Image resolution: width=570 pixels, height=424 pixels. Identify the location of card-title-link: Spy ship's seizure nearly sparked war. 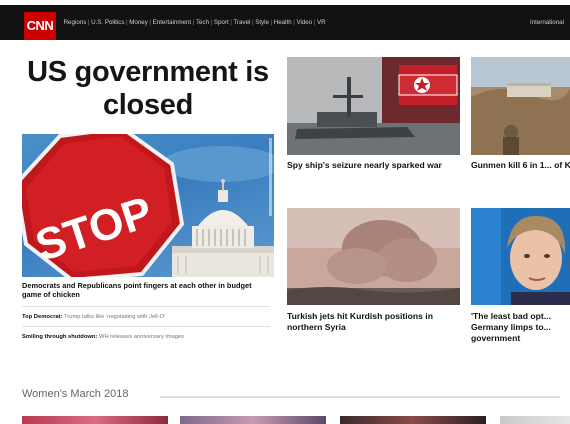
(373, 165).